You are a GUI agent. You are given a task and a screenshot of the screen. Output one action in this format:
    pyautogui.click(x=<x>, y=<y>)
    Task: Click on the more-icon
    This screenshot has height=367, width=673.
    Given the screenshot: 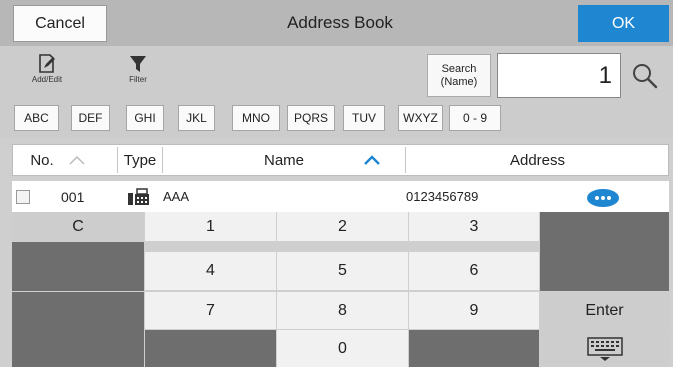 What is the action you would take?
    pyautogui.click(x=603, y=196)
    